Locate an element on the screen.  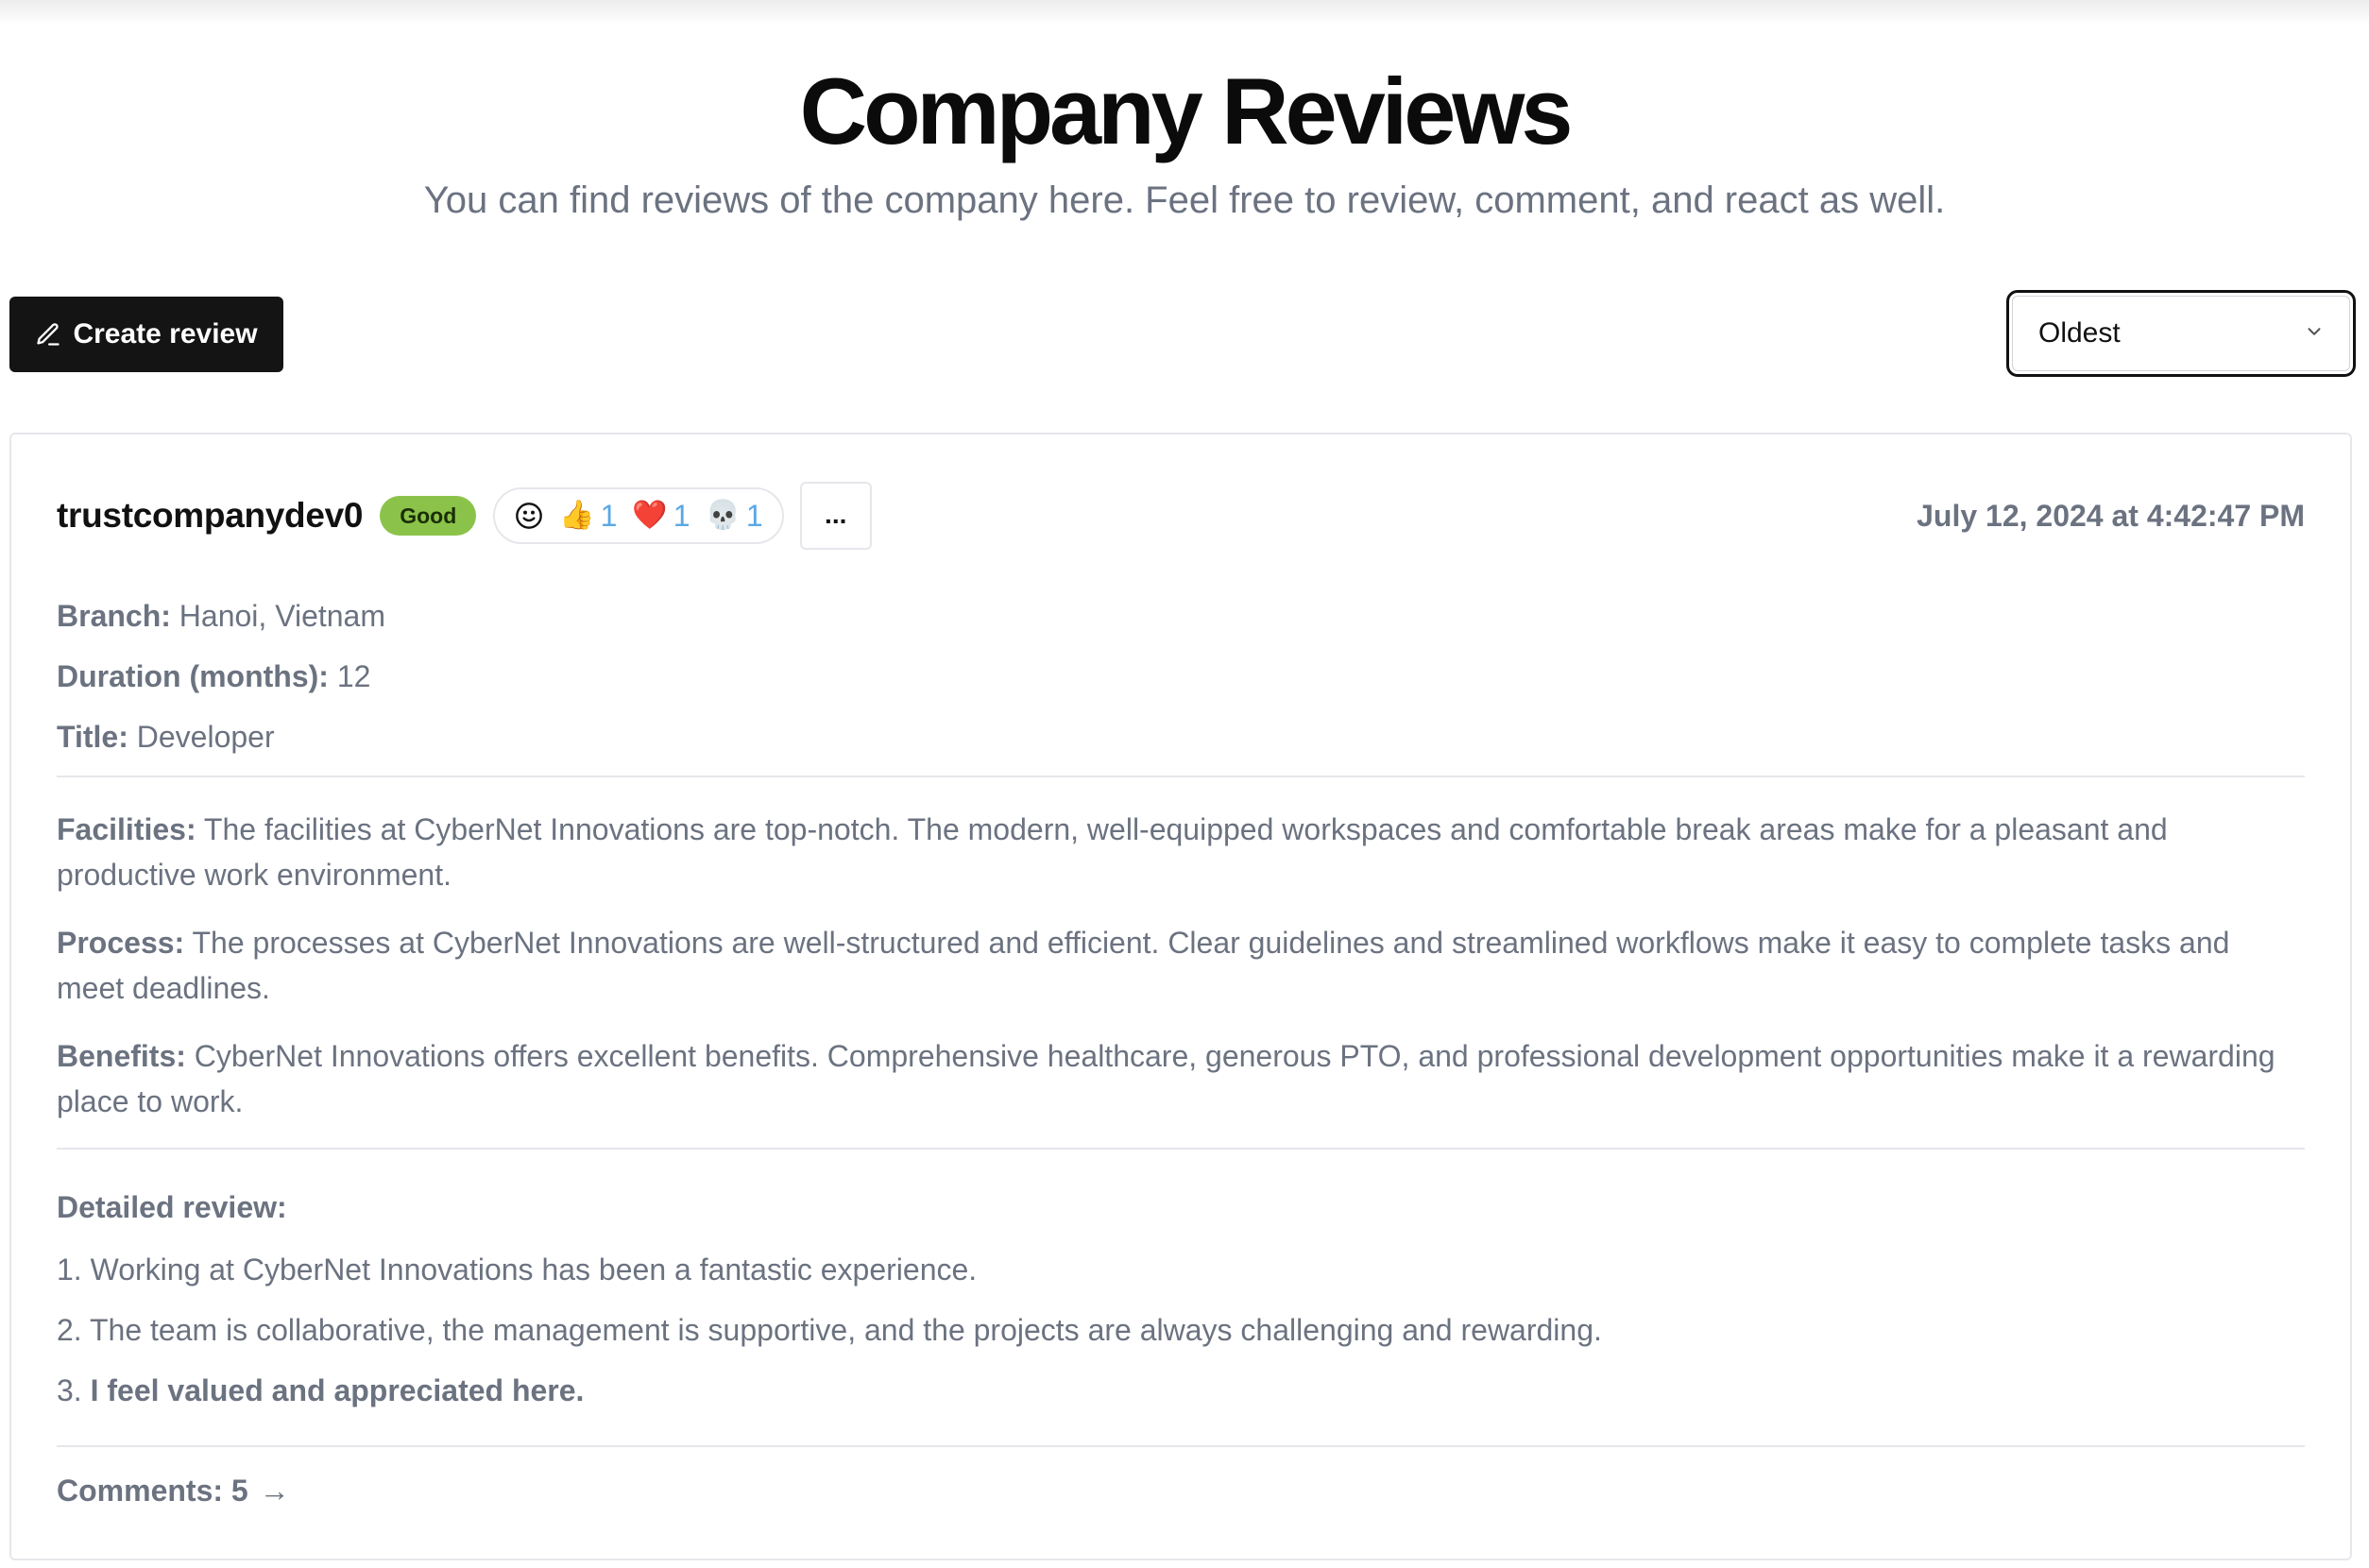
pencil-icon is located at coordinates (48, 334).